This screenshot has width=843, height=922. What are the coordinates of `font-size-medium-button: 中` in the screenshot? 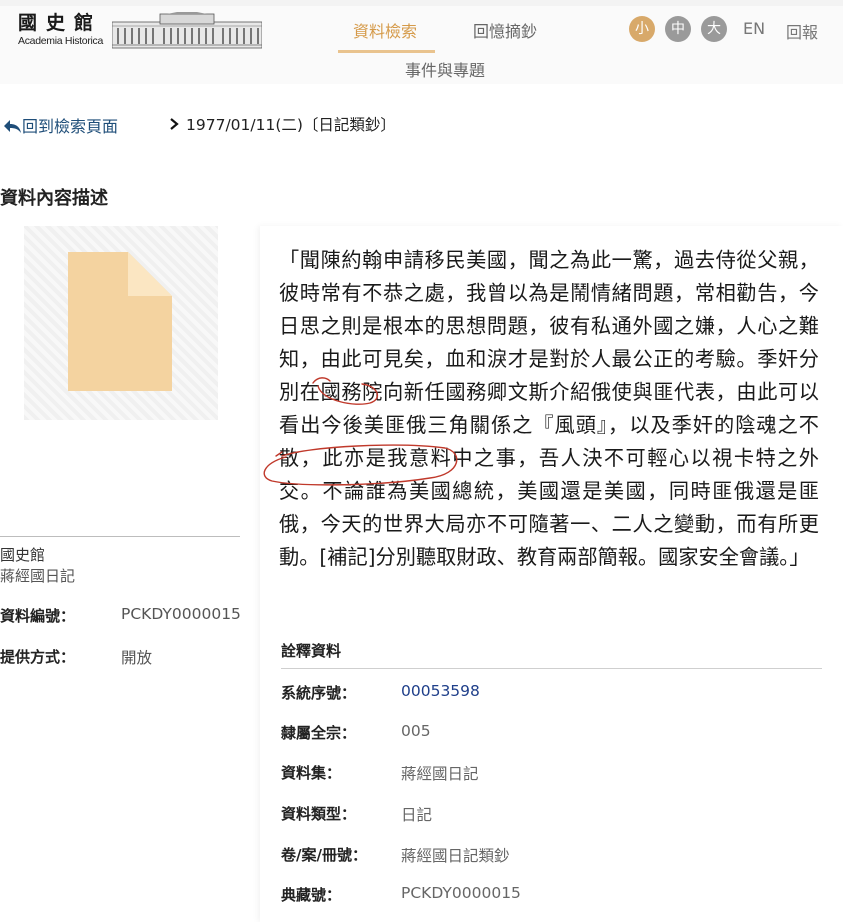 It's located at (678, 29).